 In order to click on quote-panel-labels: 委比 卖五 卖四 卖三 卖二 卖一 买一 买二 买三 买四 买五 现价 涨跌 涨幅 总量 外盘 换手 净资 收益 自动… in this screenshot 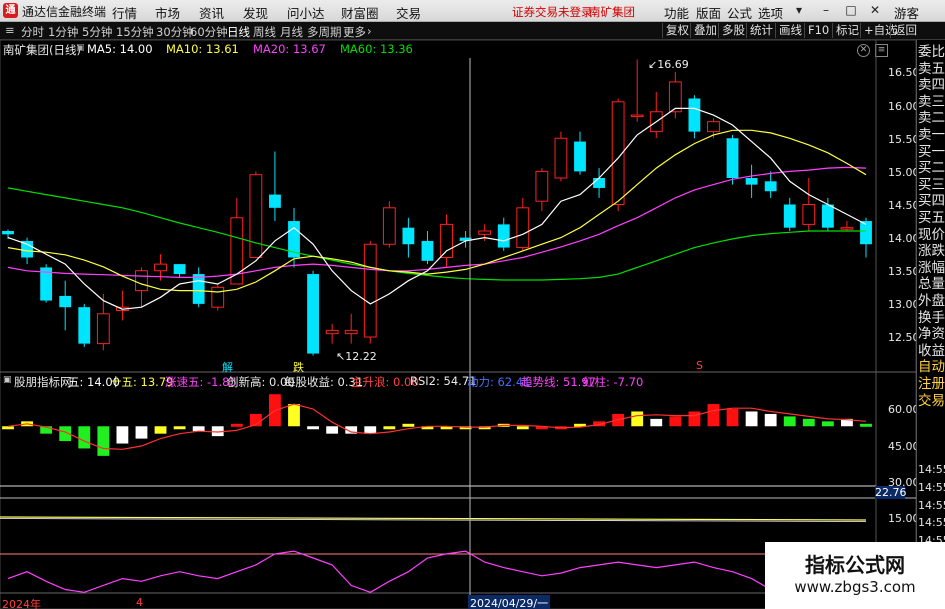, I will do `click(930, 324)`.